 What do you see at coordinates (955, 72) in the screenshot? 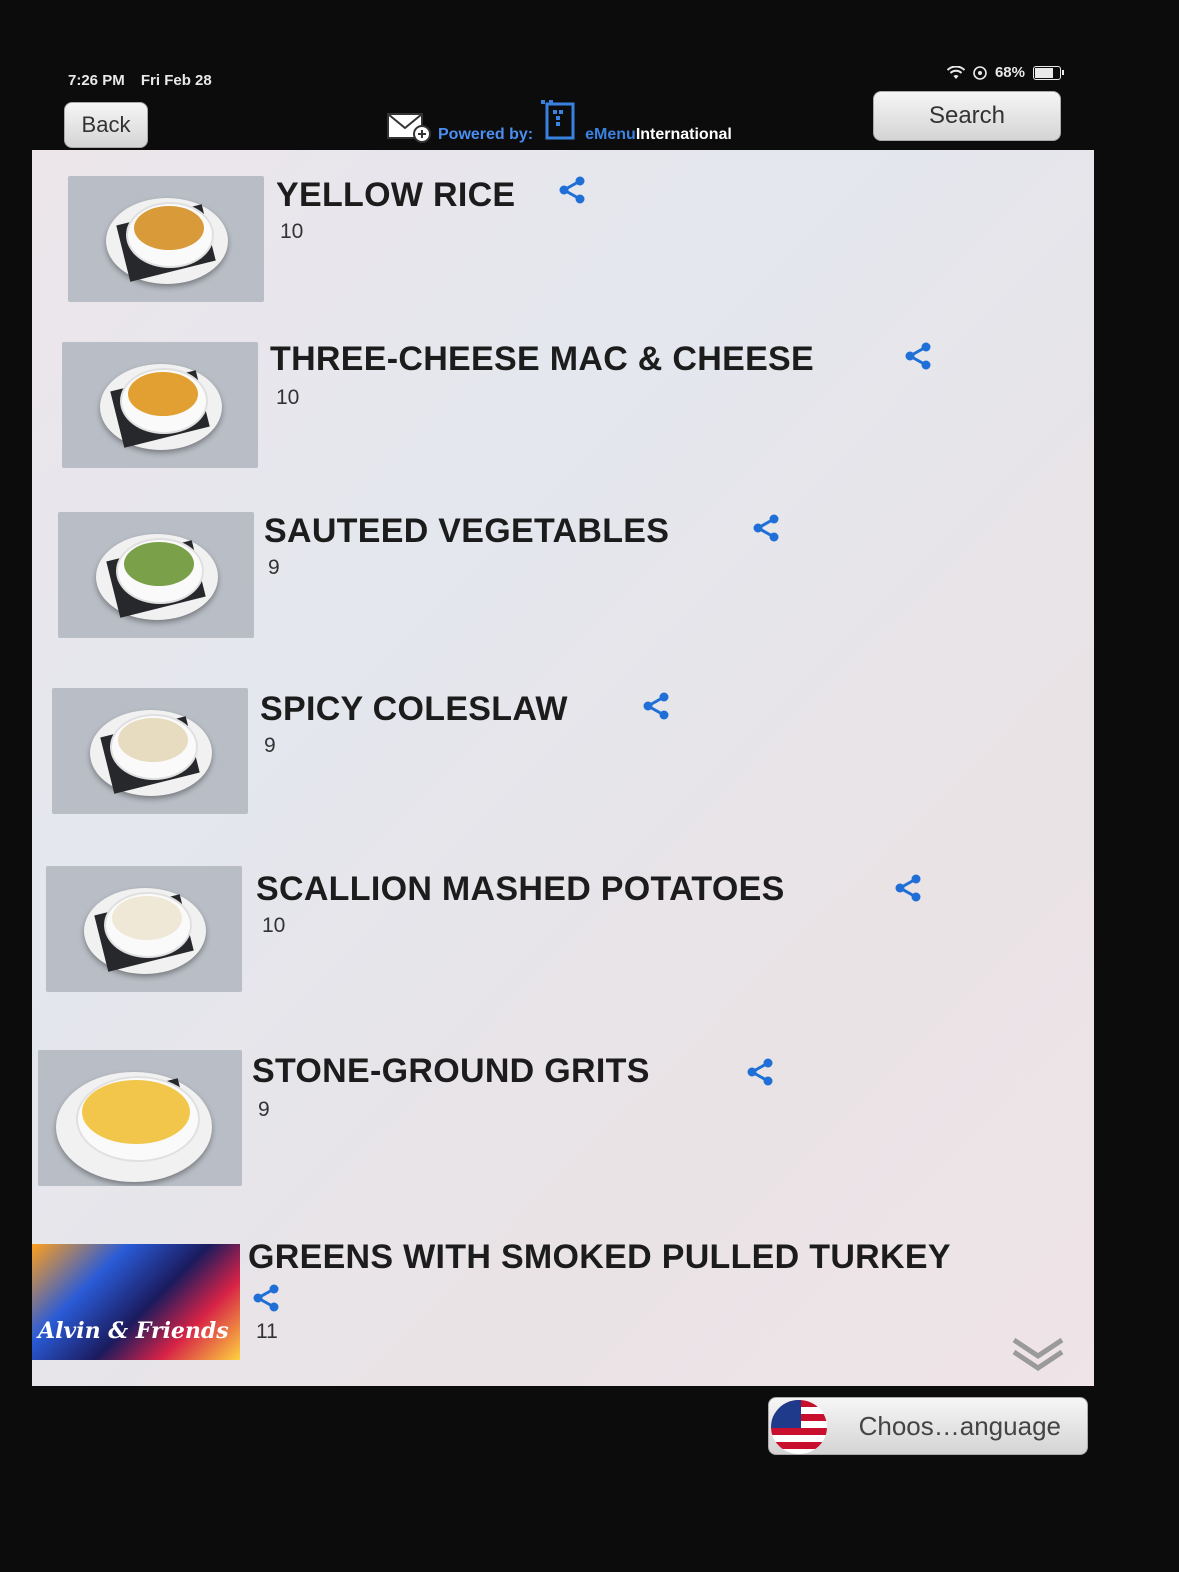
I see `wifi-icon` at bounding box center [955, 72].